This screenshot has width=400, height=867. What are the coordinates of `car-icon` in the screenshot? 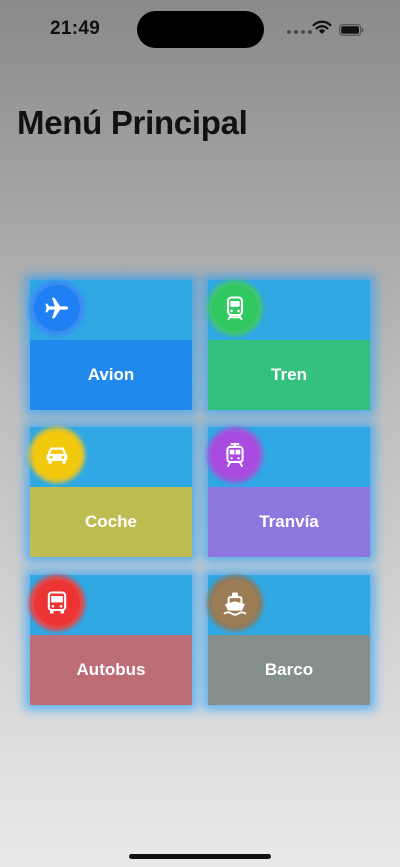 It's located at (57, 455).